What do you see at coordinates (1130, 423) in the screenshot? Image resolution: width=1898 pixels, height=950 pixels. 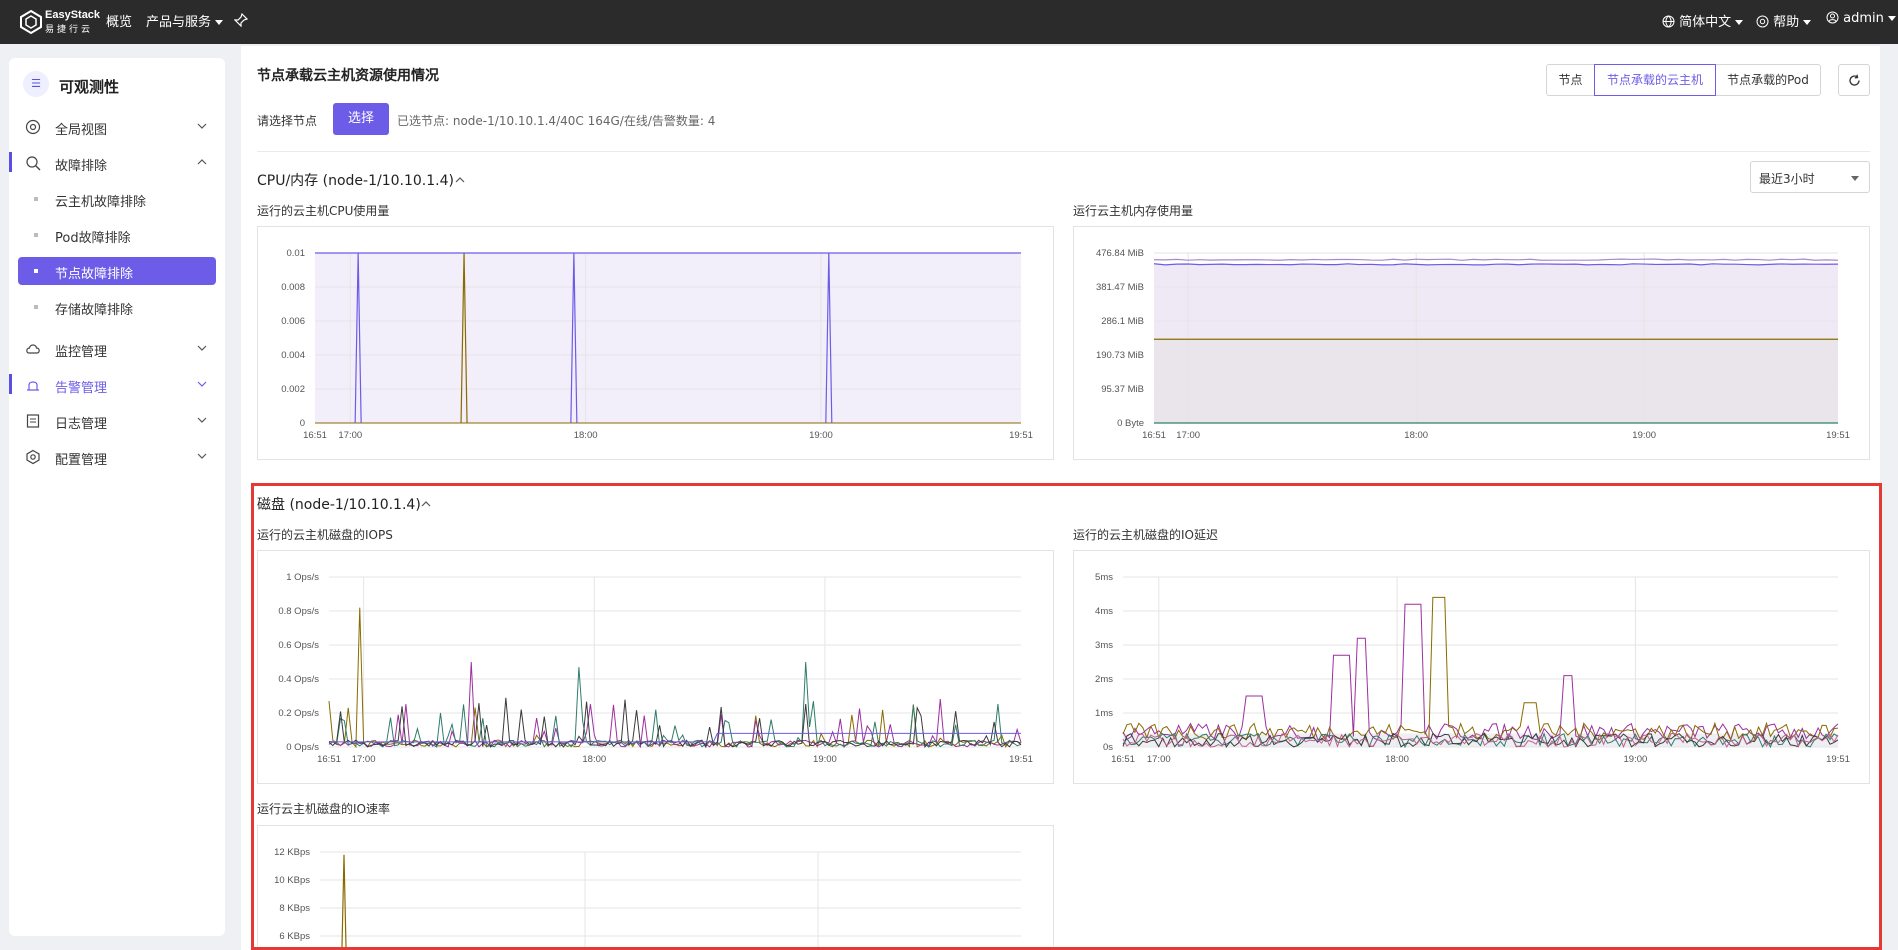 I see `y-tick-label: 0 Byte` at bounding box center [1130, 423].